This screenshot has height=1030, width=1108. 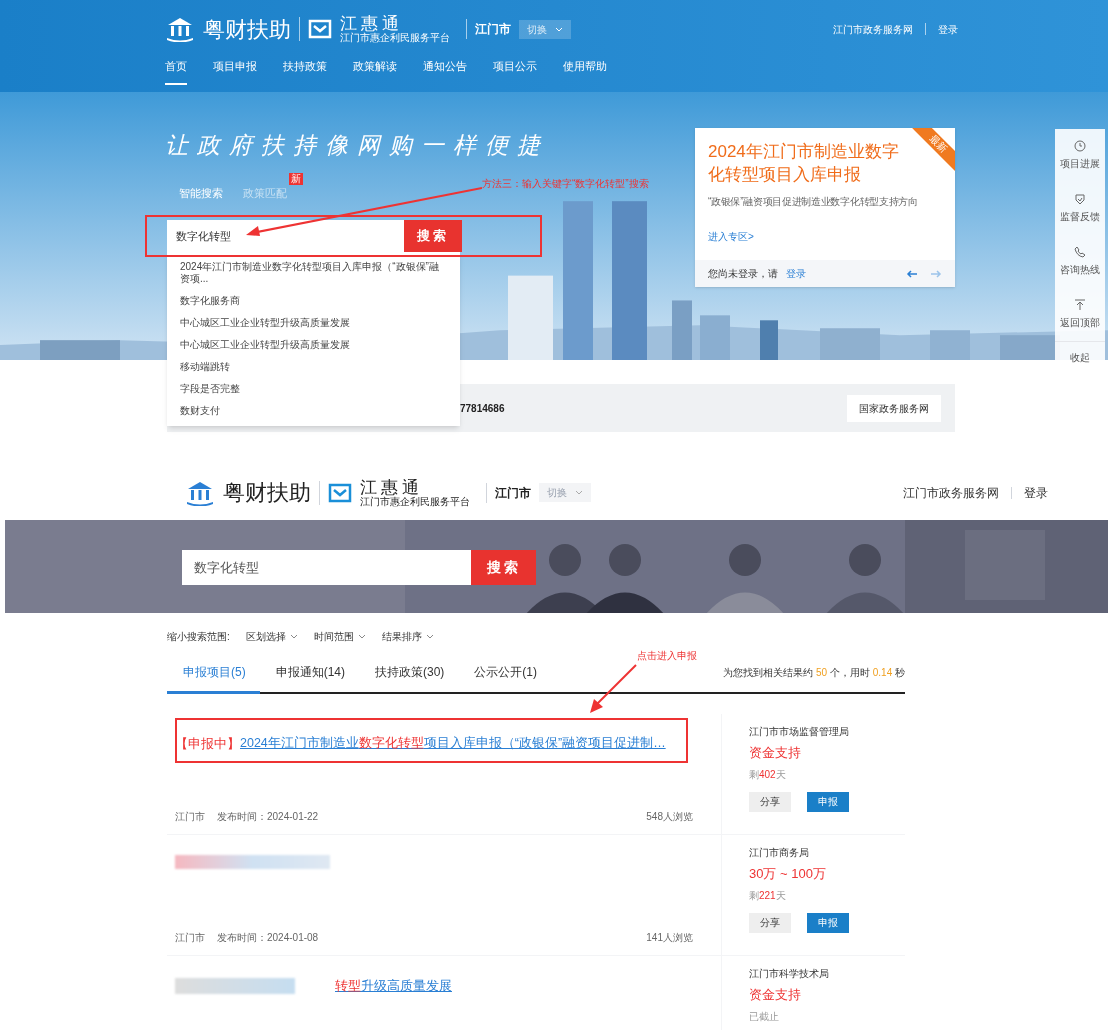 What do you see at coordinates (407, 636) in the screenshot?
I see `filter-dropdown: 结果排序` at bounding box center [407, 636].